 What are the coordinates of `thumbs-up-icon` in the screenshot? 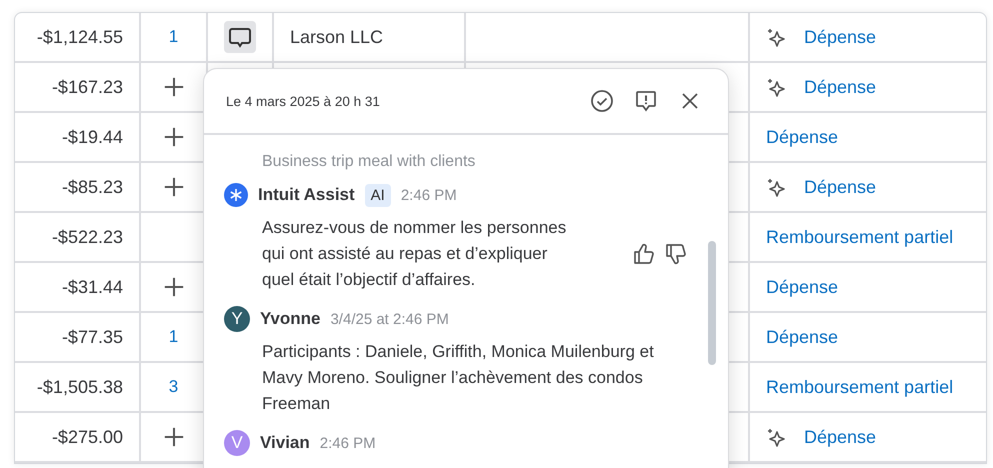 It's located at (644, 254).